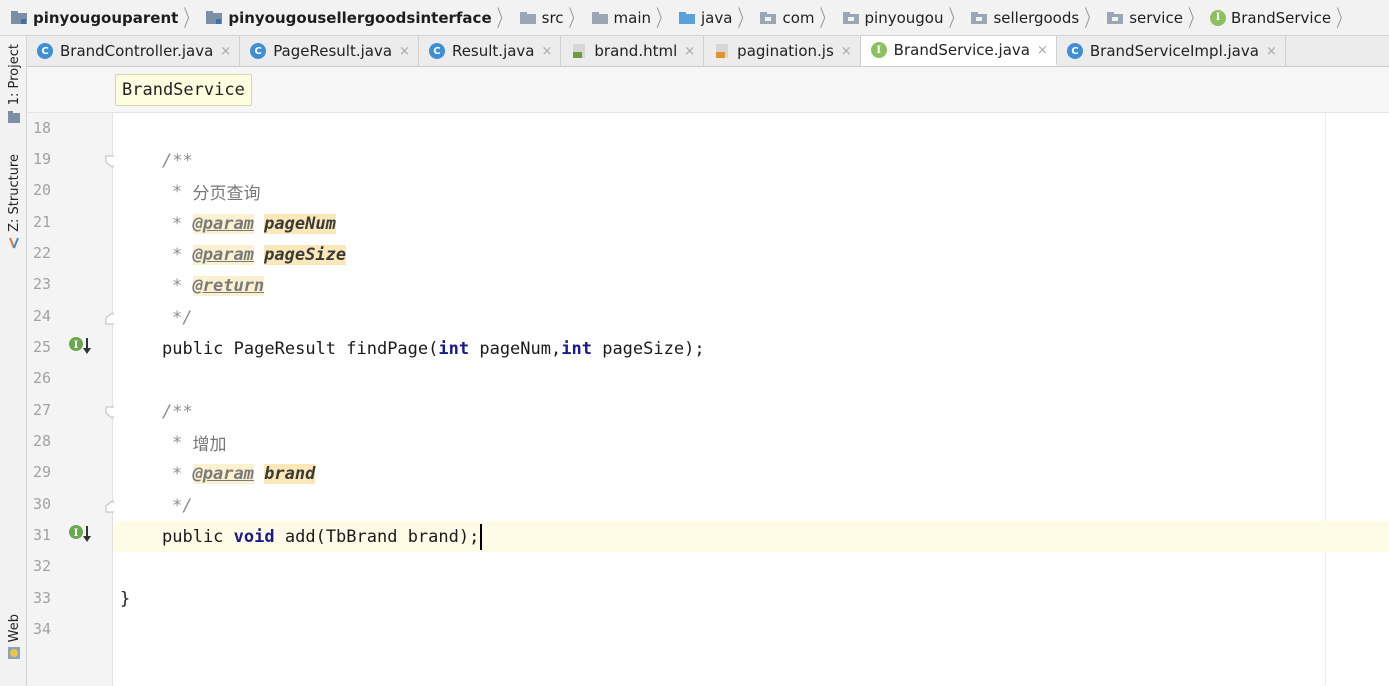 The image size is (1389, 686). What do you see at coordinates (555, 18) in the screenshot?
I see `breadcrumb-item-src: src 〉` at bounding box center [555, 18].